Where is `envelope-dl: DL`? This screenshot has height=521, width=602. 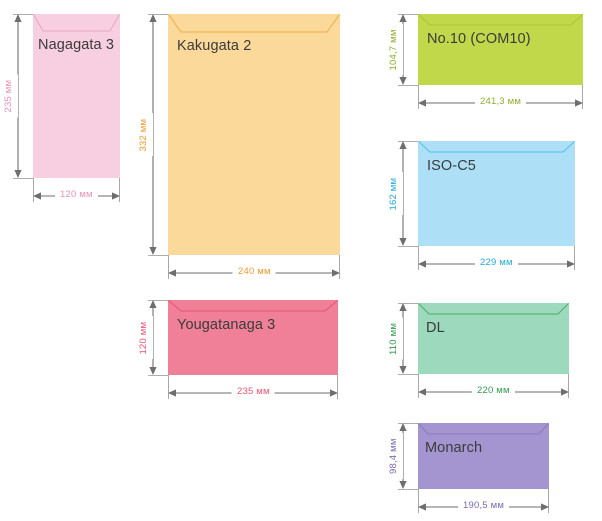
envelope-dl: DL is located at coordinates (493, 338).